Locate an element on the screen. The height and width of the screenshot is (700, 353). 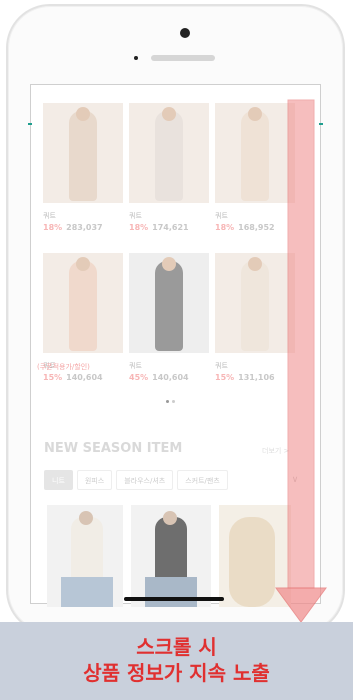
home-indicator is located at coordinates (174, 599).